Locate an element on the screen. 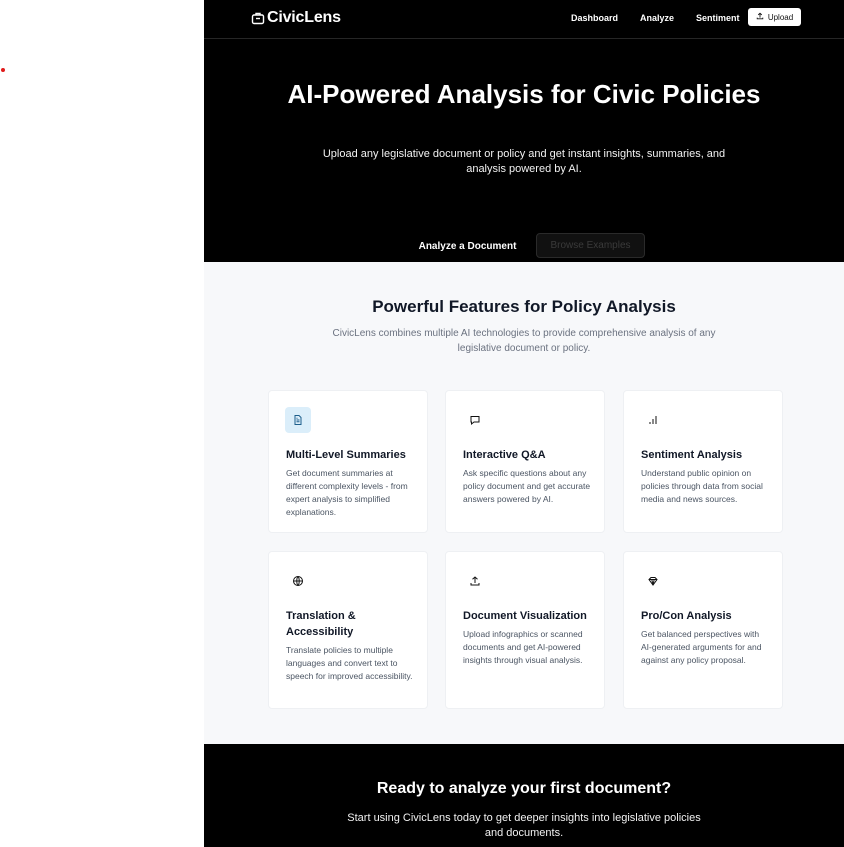 The image size is (844, 847). chat-icon is located at coordinates (475, 420).